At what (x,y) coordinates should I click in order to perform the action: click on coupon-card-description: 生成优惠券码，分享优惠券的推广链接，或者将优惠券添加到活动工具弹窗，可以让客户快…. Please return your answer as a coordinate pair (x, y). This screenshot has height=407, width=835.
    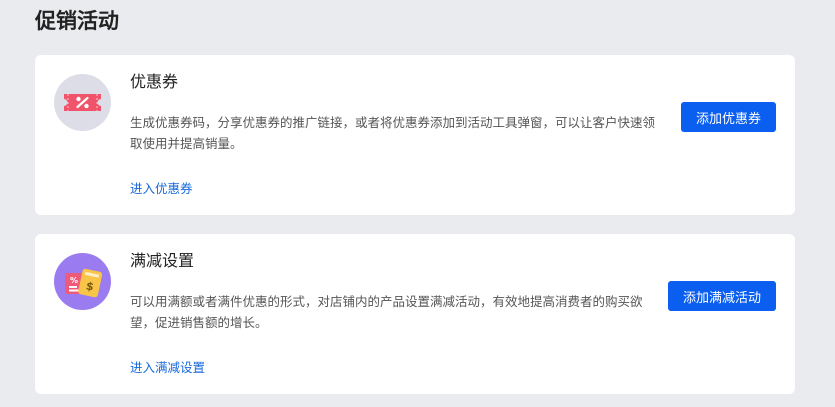
    Looking at the image, I should click on (393, 133).